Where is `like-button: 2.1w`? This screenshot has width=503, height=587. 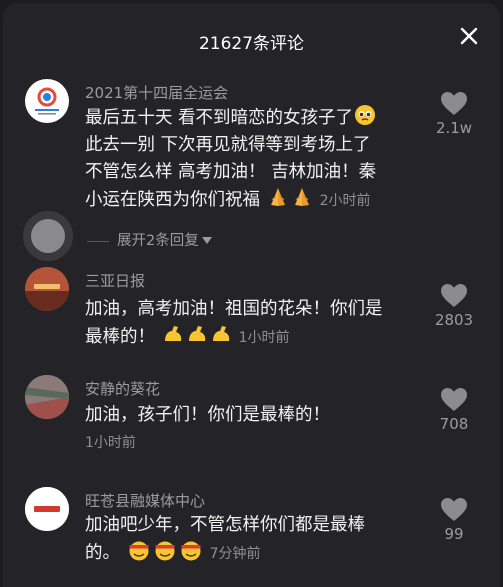
like-button: 2.1w is located at coordinates (454, 114).